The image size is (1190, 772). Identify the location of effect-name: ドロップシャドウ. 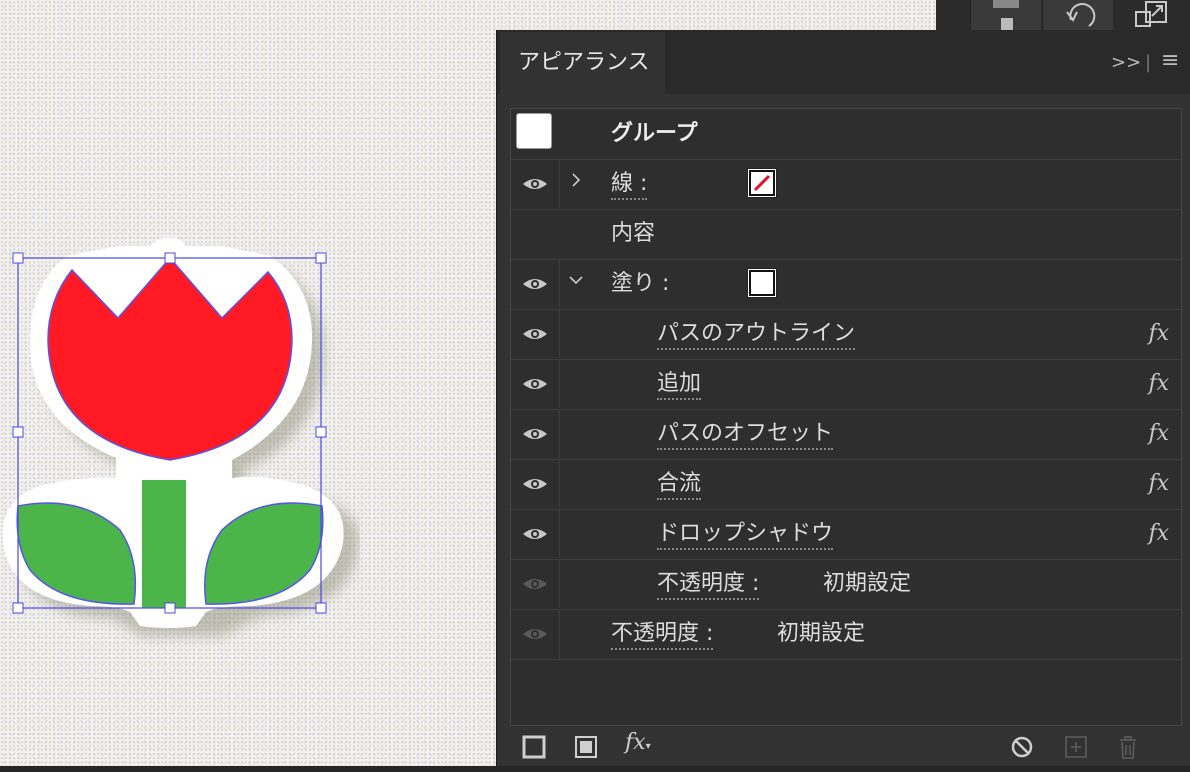
(745, 534).